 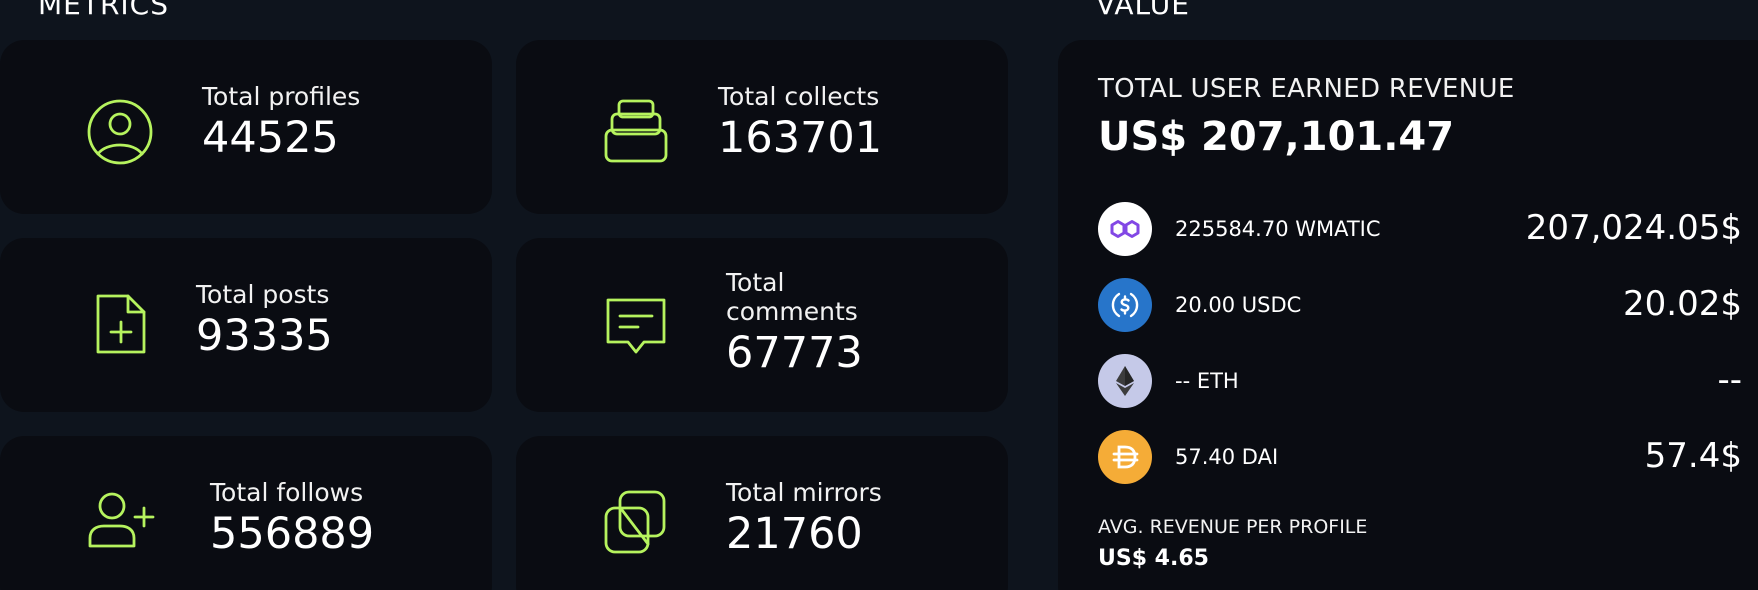 What do you see at coordinates (794, 353) in the screenshot?
I see `metric-value: 67773` at bounding box center [794, 353].